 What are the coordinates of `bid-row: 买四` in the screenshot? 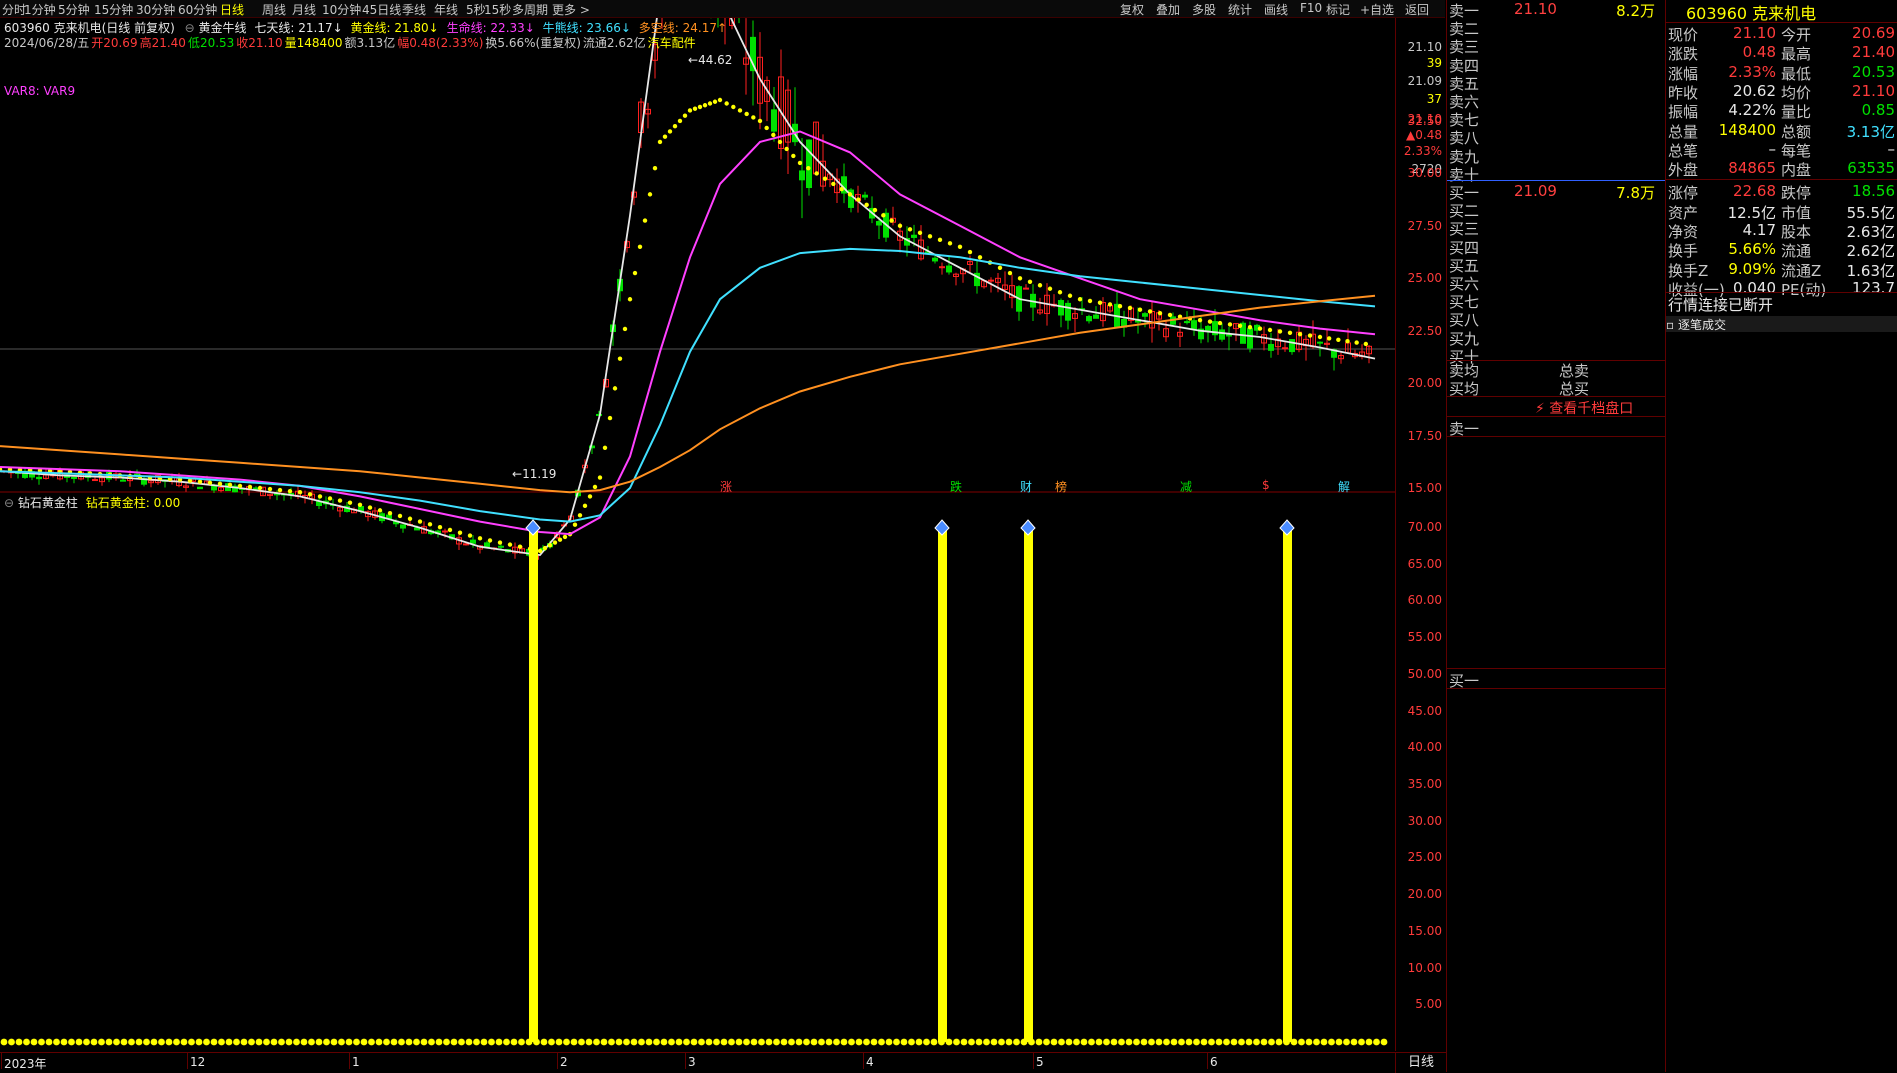 It's located at (1556, 247).